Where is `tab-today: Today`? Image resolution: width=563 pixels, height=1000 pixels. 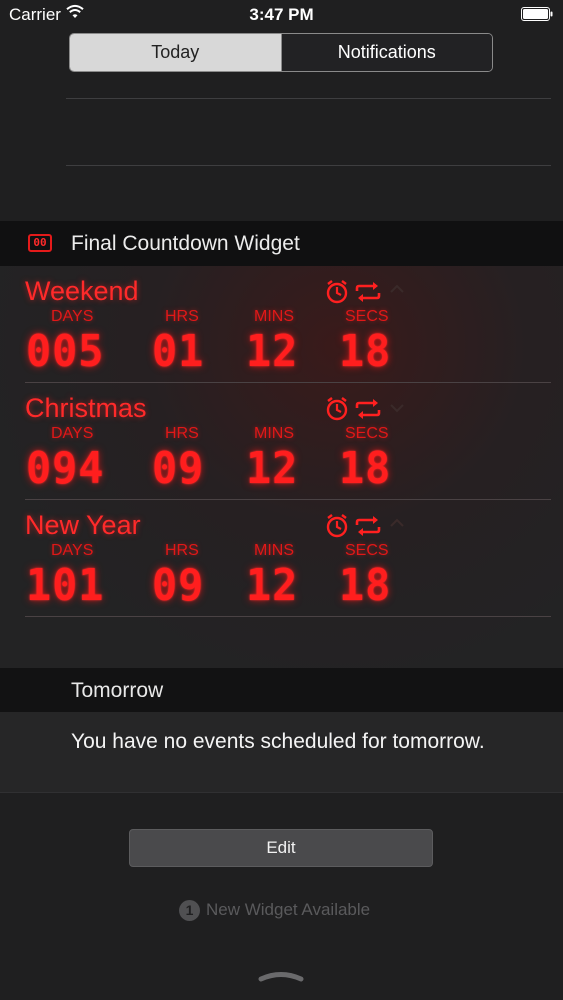
tab-today: Today is located at coordinates (175, 52).